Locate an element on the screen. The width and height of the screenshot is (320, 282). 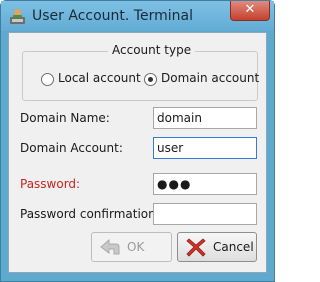
account-type-legend: Account type is located at coordinates (152, 50).